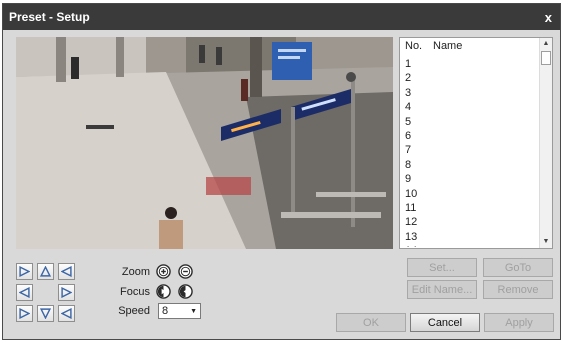 The width and height of the screenshot is (563, 343). I want to click on list-item: 11, so click(470, 208).